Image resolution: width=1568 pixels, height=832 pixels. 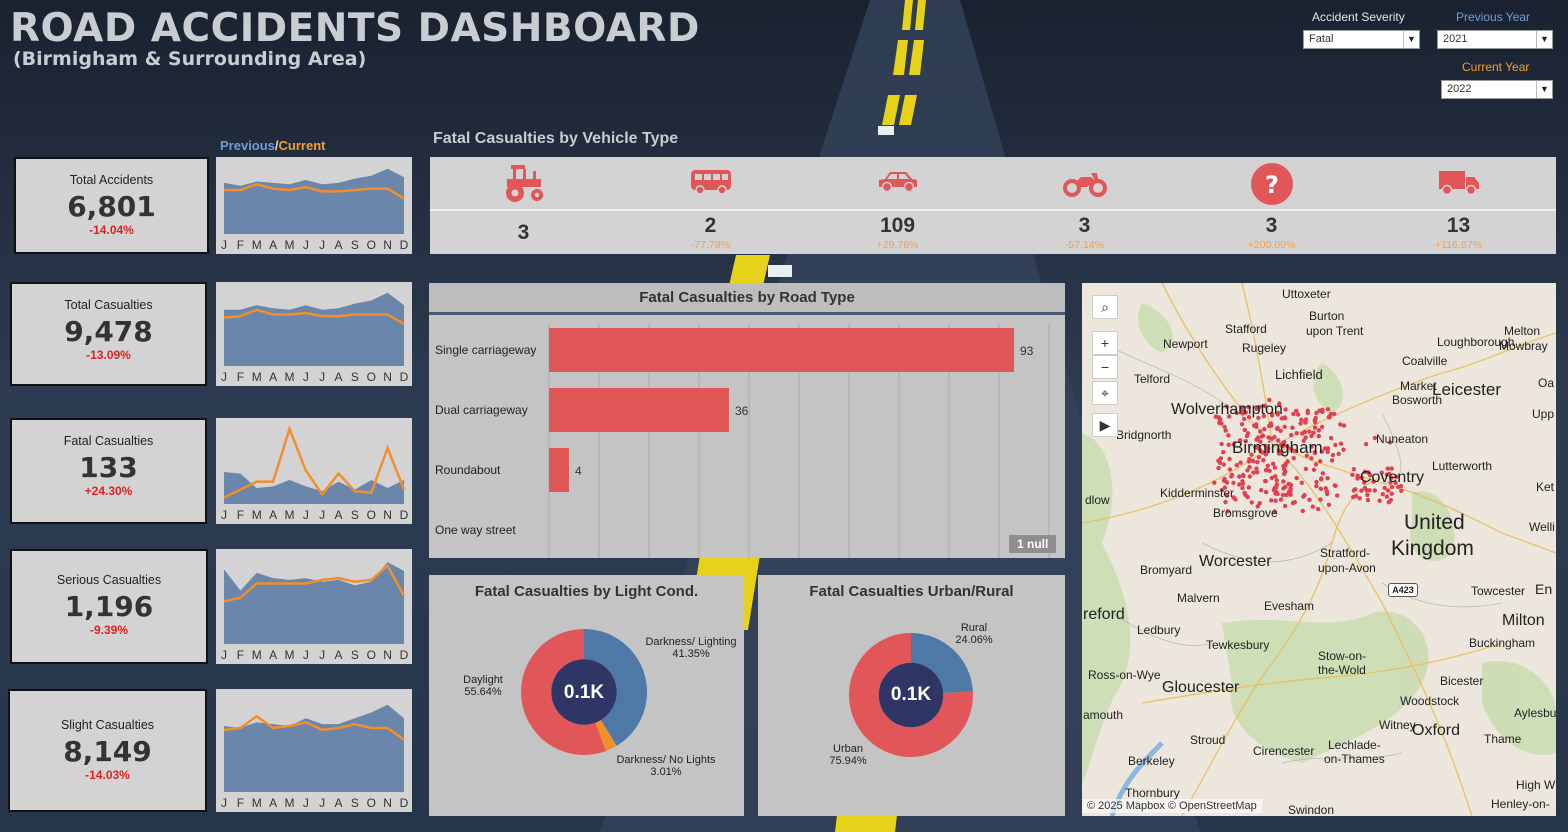 What do you see at coordinates (1172, 806) in the screenshot?
I see `map-attribution: © 2025 Mapbox © OpenStreetMap` at bounding box center [1172, 806].